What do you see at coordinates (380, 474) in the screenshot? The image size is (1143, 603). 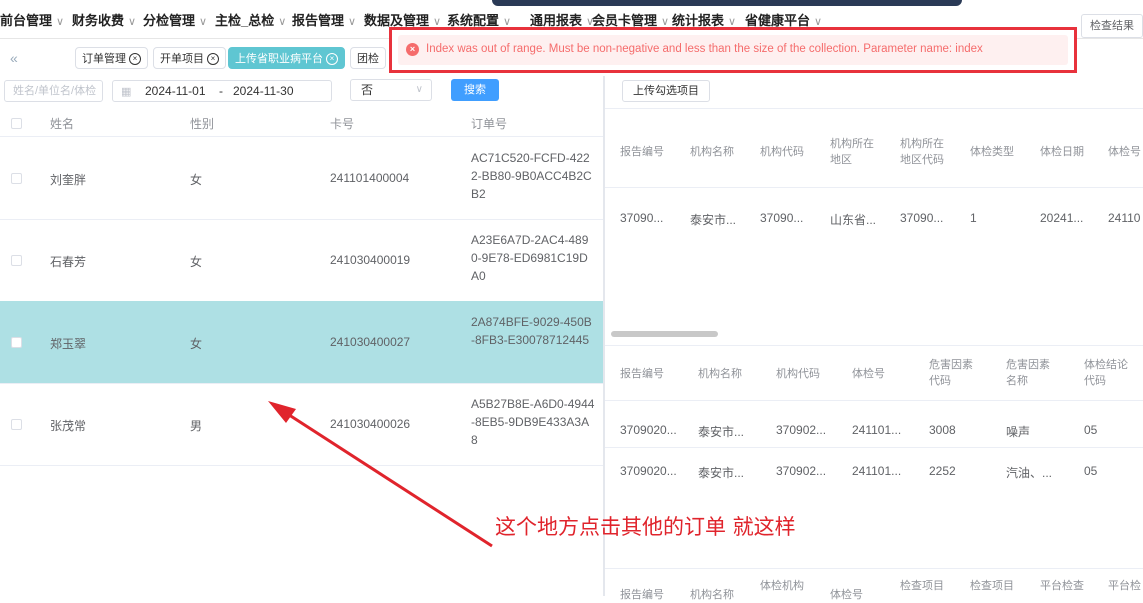 I see `annotation-arrow` at bounding box center [380, 474].